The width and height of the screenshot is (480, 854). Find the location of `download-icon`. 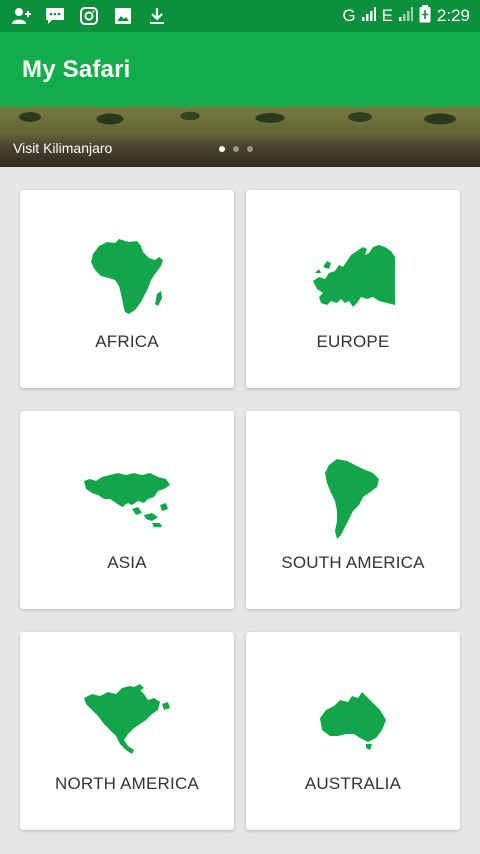

download-icon is located at coordinates (157, 16).